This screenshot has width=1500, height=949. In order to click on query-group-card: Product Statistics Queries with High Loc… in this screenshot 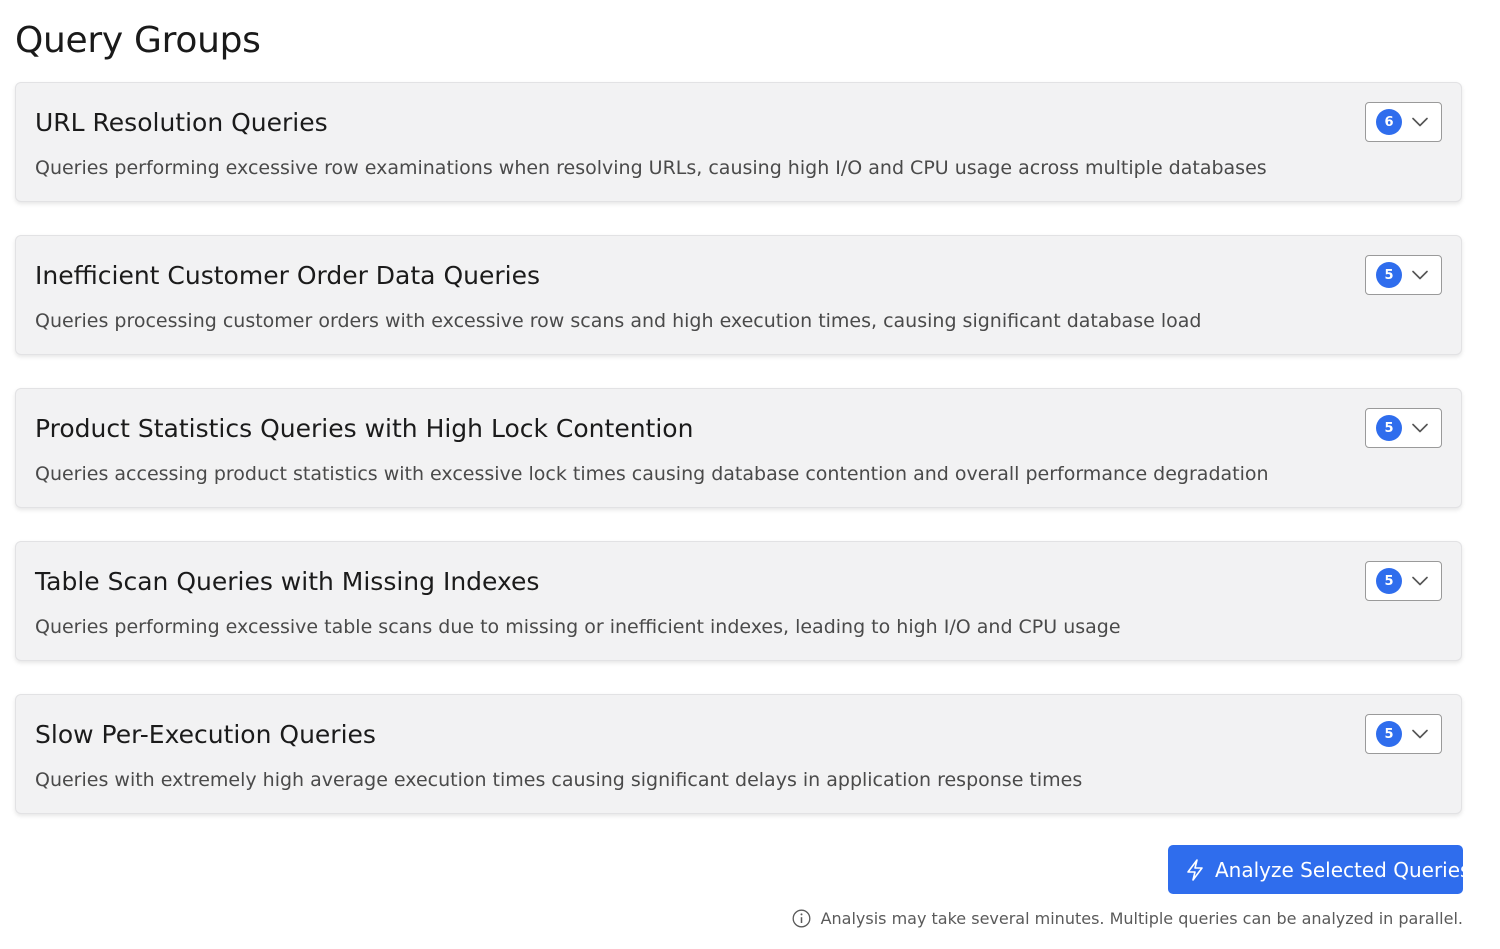, I will do `click(738, 448)`.